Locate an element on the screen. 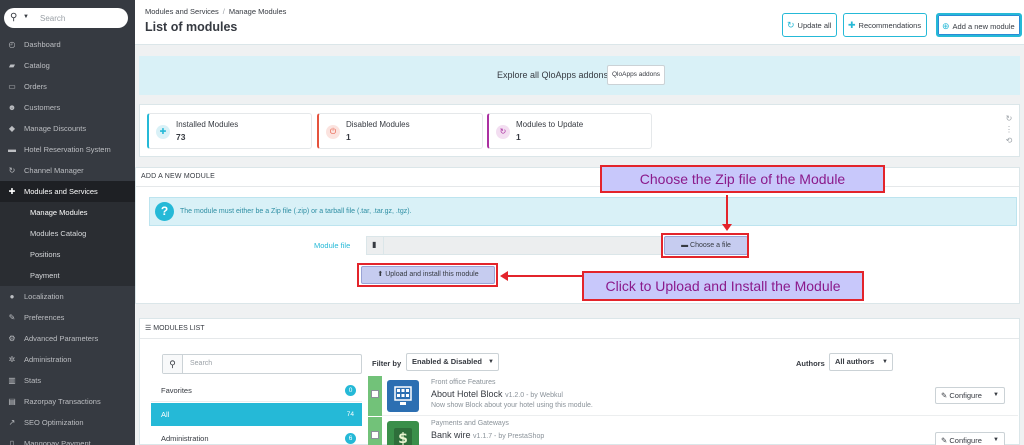 Image resolution: width=1024 pixels, height=445 pixels. sidebar-item-seo-optimization: ↗ SEO Optimization is located at coordinates (67, 422).